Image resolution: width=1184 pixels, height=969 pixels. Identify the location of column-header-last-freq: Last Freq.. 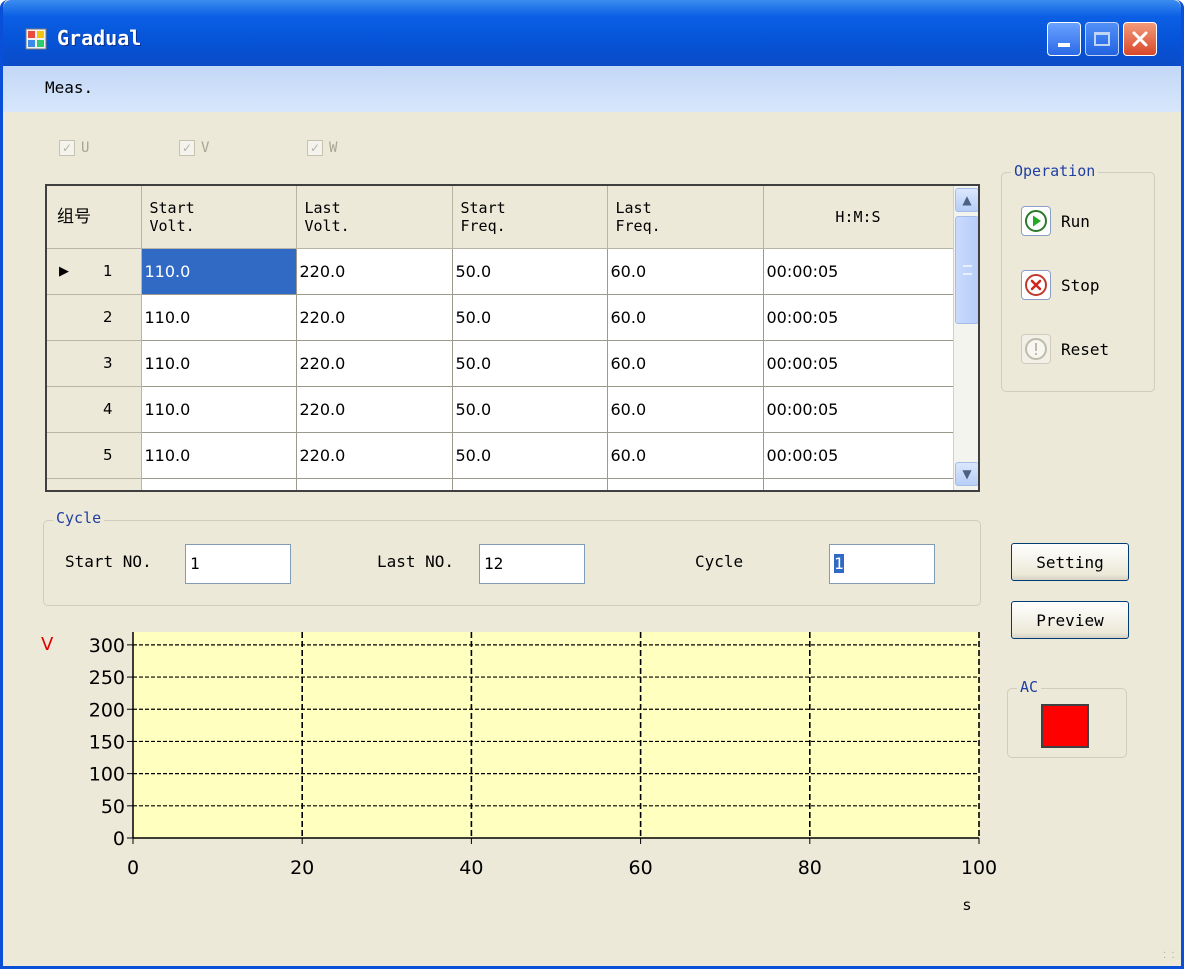
(685, 217).